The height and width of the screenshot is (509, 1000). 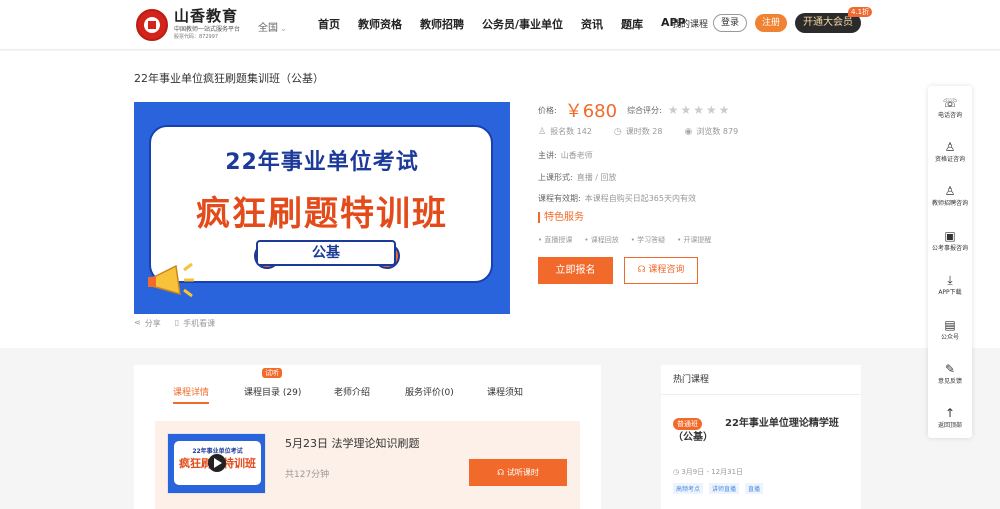 What do you see at coordinates (950, 280) in the screenshot?
I see `download-icon: ⤓` at bounding box center [950, 280].